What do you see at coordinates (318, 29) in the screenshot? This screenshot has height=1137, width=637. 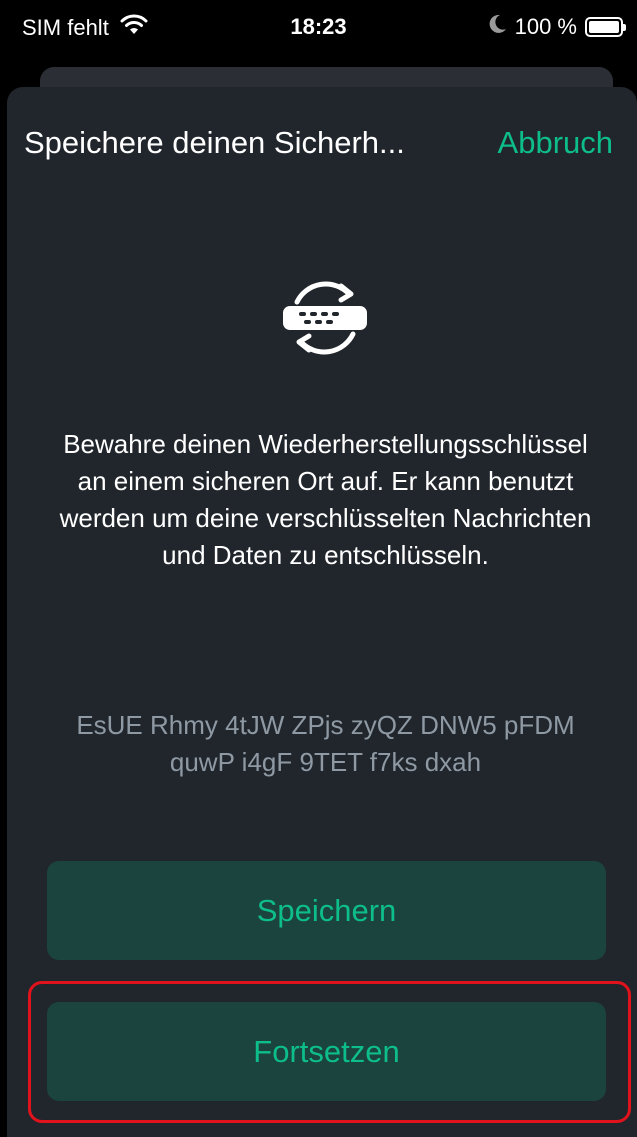 I see `status-bar: SIM fehlt 18:23 100 %` at bounding box center [318, 29].